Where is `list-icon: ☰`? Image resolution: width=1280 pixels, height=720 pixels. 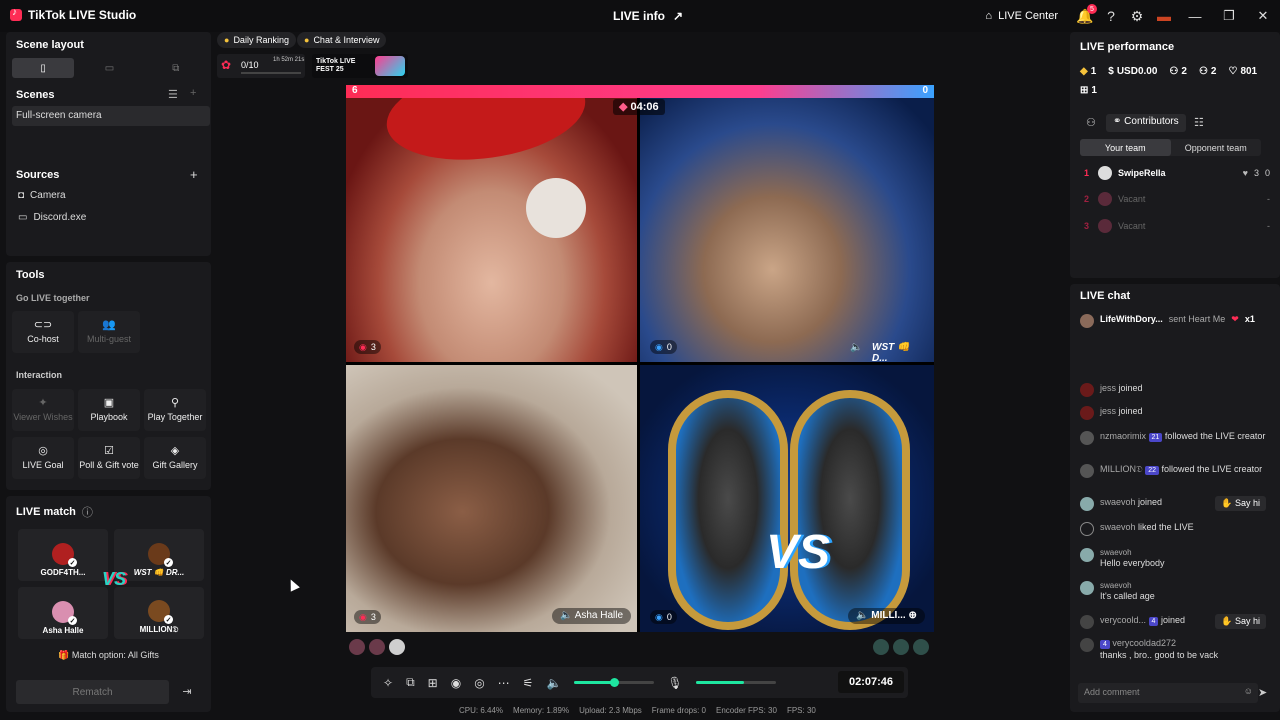
list-icon: ☰ is located at coordinates (173, 94).